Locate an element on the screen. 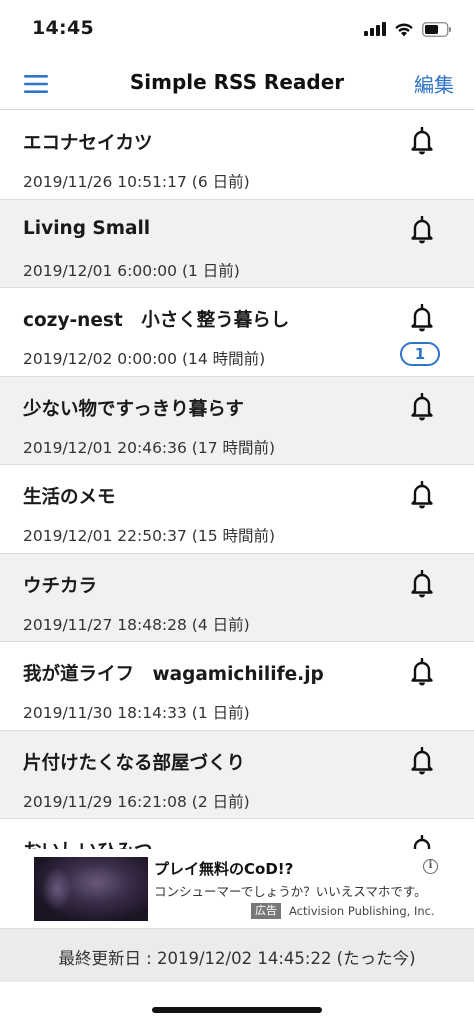 Image resolution: width=474 pixels, height=1024 pixels. feed-row: 生活のメモ 2019/12/01 22:50:37 (15 時間前) is located at coordinates (237, 509).